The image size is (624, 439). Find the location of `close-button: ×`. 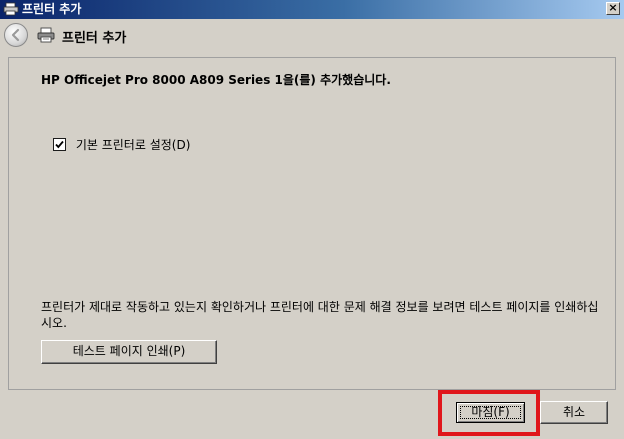

close-button: × is located at coordinates (613, 8).